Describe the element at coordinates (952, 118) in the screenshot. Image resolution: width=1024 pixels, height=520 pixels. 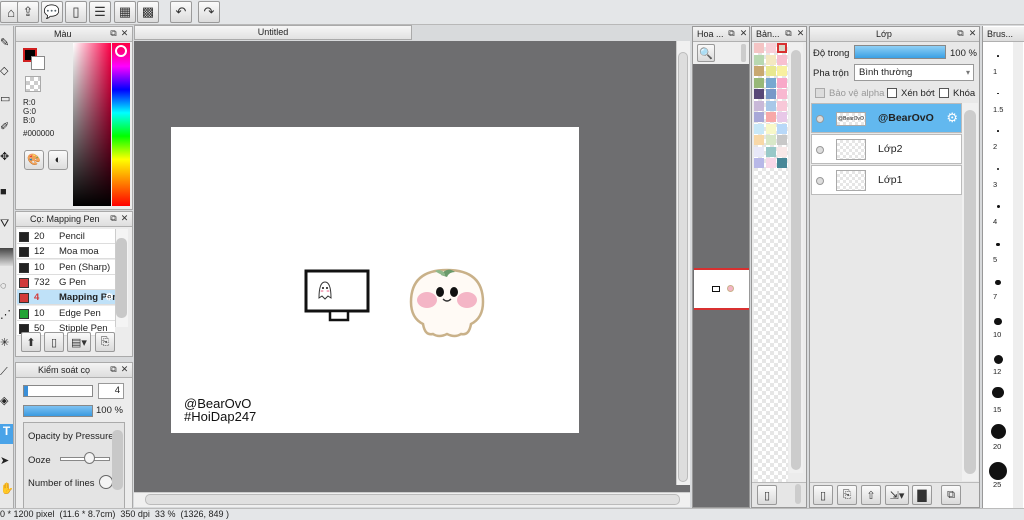
I see `gear-icon: ⚙` at that location.